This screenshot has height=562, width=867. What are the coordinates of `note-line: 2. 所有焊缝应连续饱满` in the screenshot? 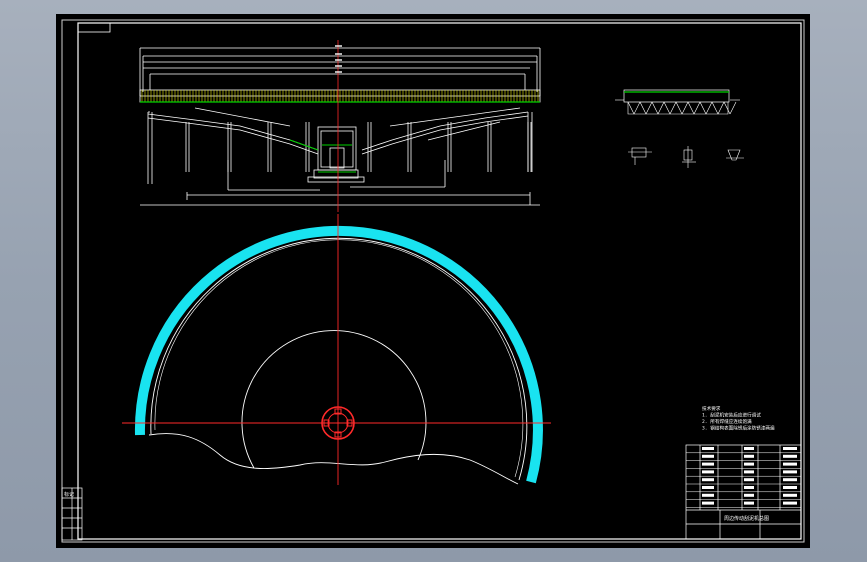 It's located at (727, 421).